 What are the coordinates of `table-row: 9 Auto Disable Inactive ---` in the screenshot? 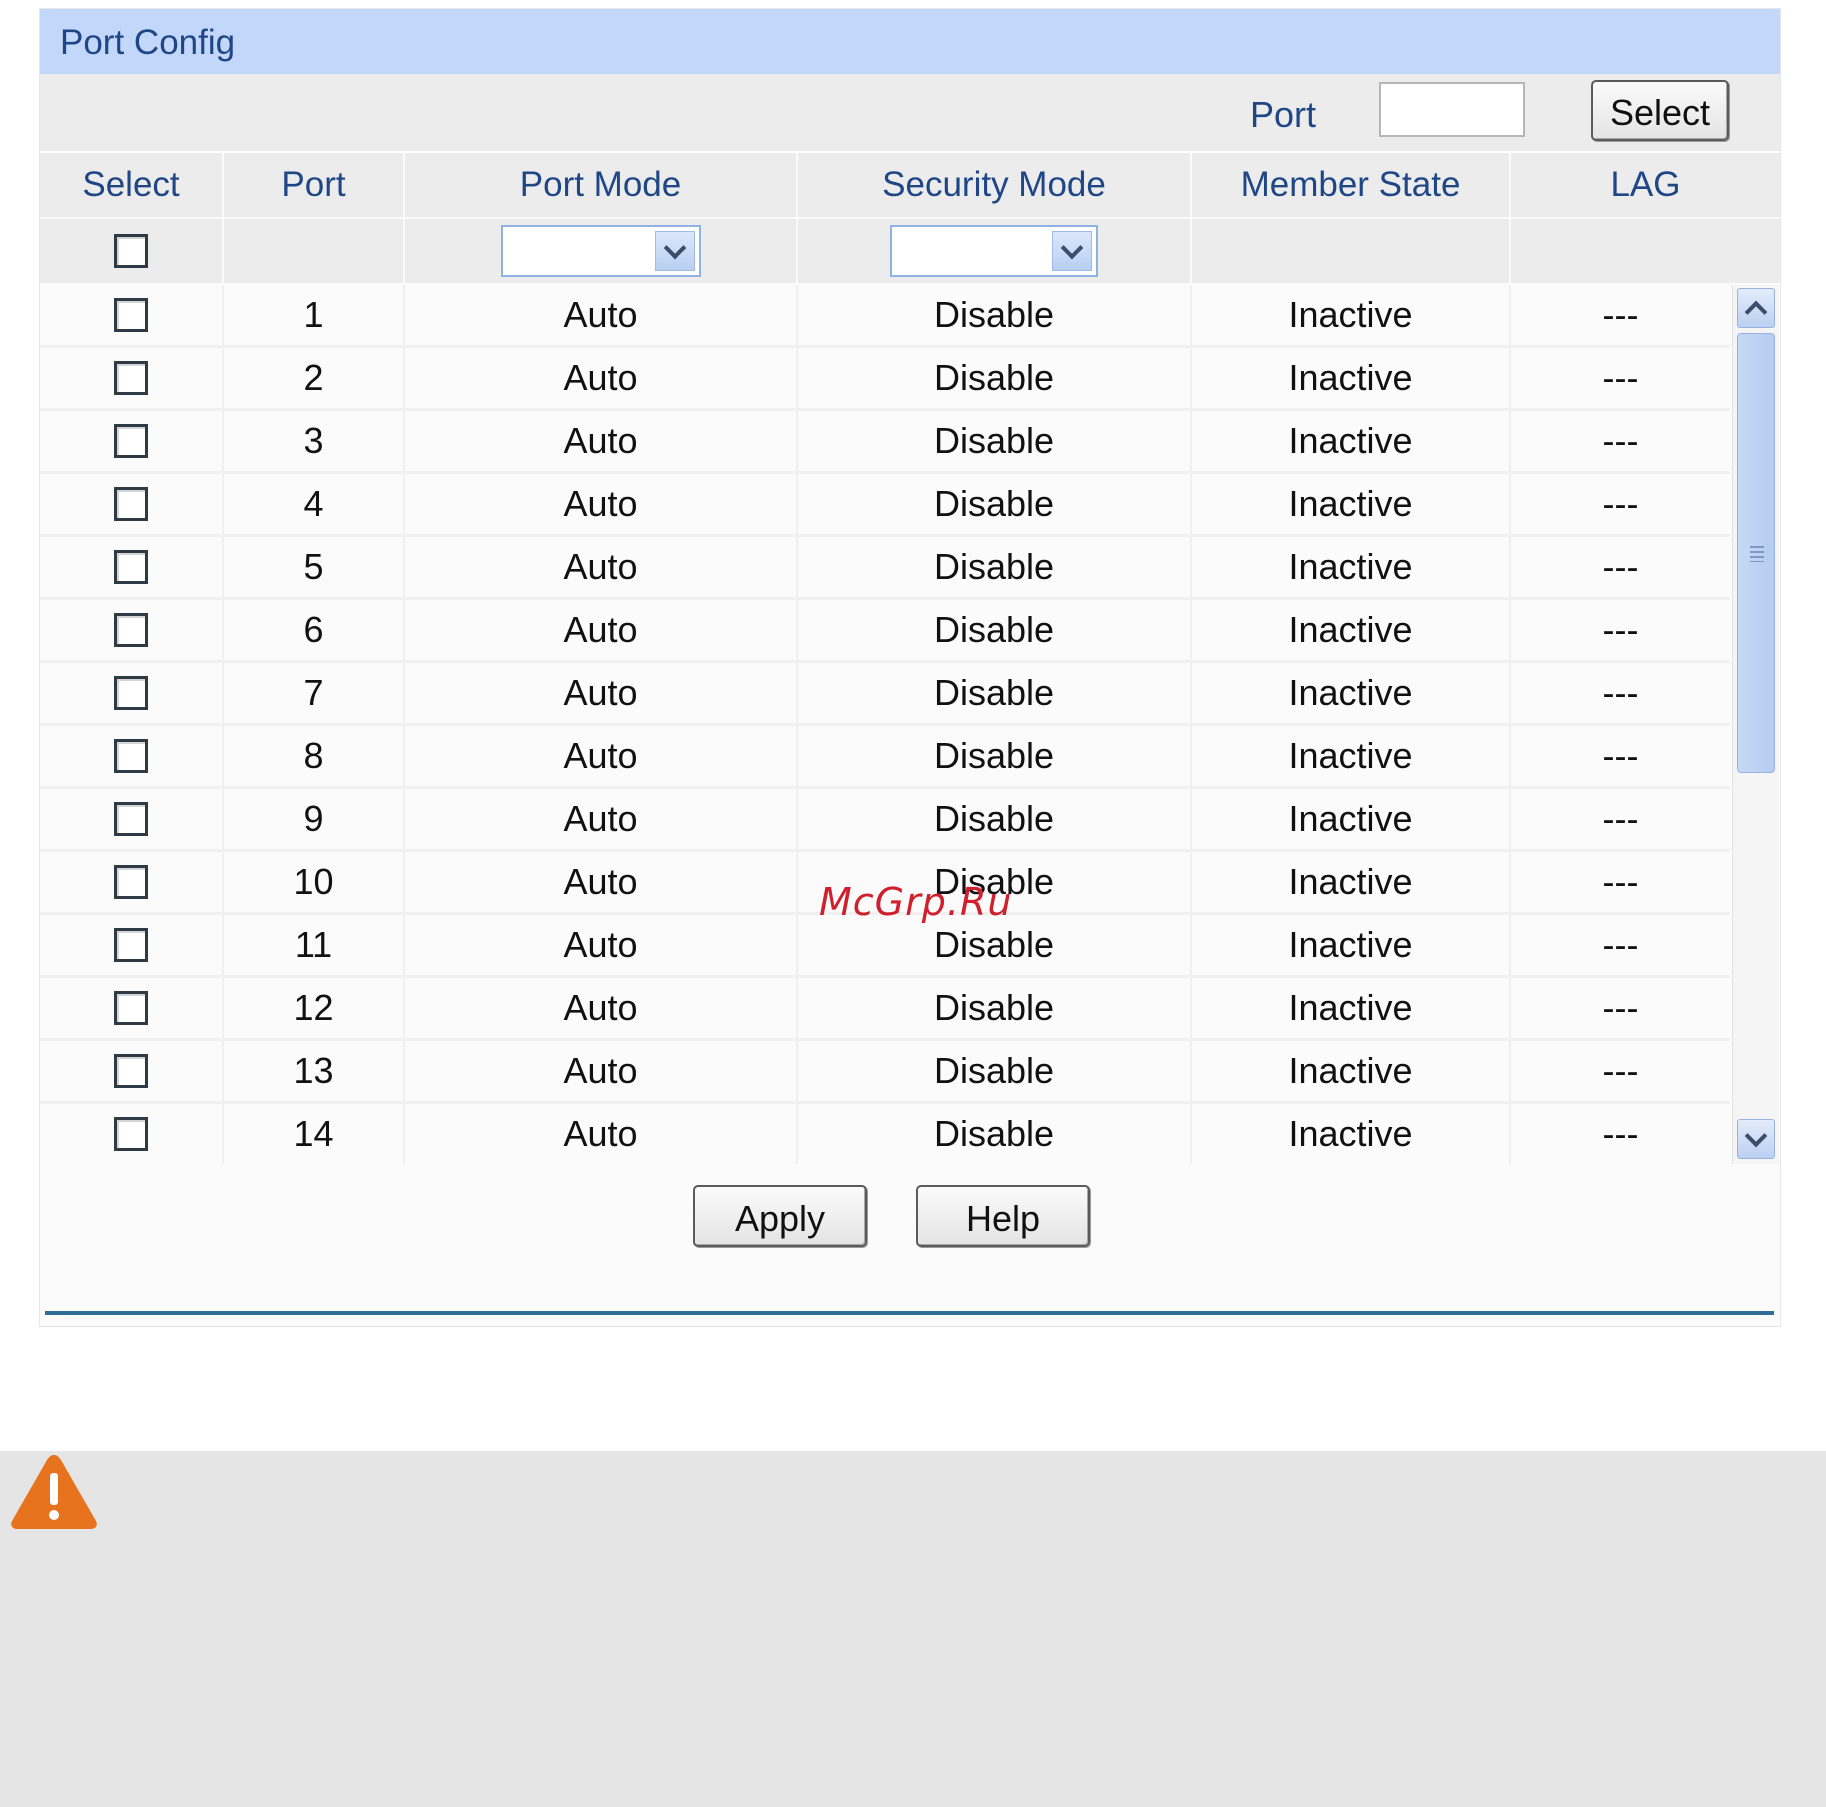 It's located at (885, 819).